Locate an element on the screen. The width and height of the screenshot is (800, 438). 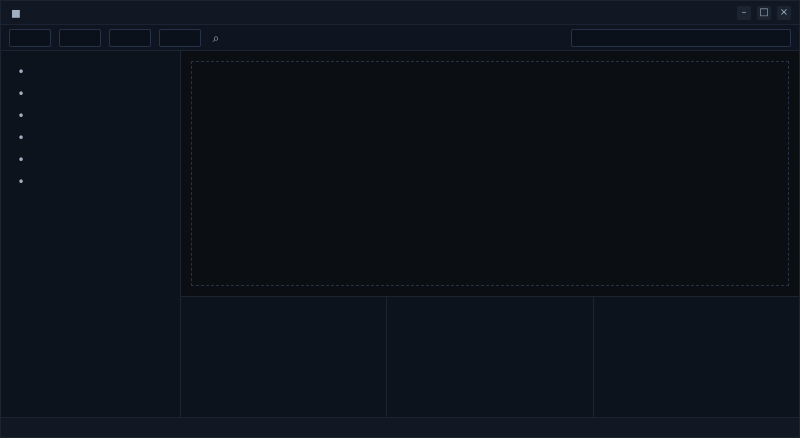
sidebar-item-3: • is located at coordinates (90, 116).